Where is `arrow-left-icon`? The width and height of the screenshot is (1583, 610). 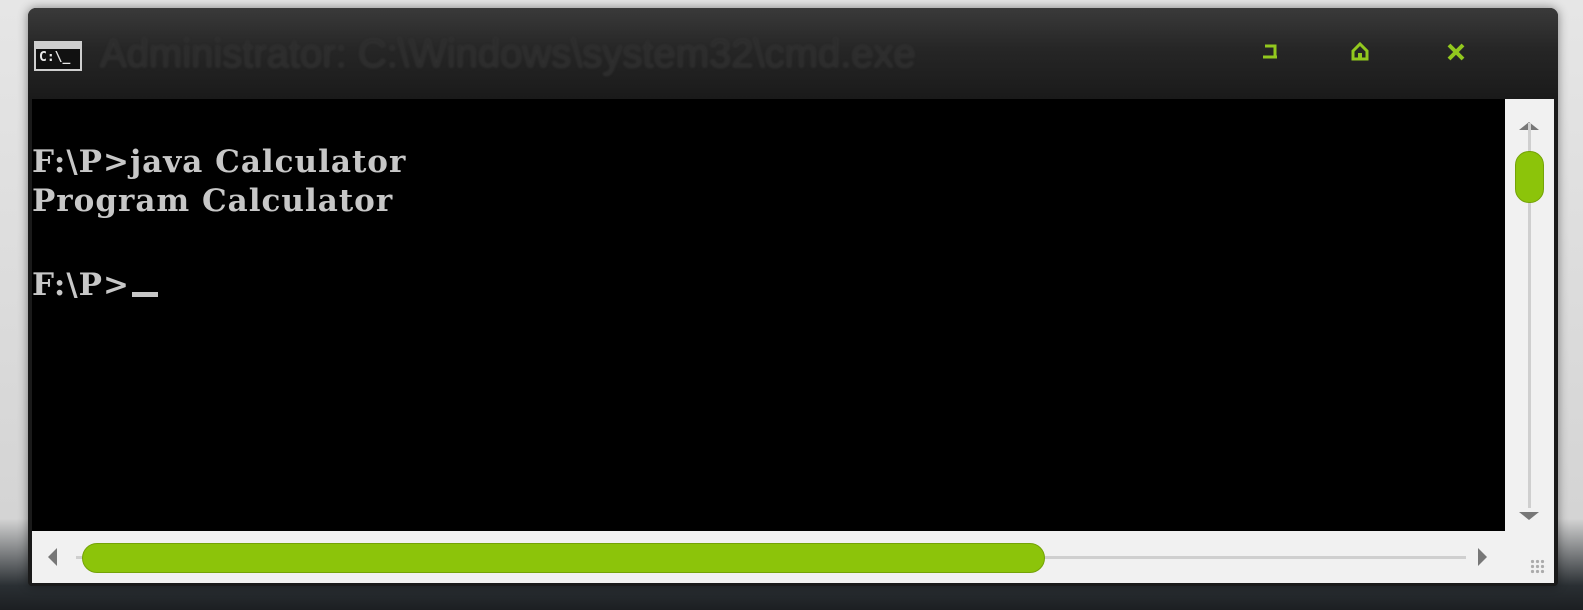
arrow-left-icon is located at coordinates (52, 557).